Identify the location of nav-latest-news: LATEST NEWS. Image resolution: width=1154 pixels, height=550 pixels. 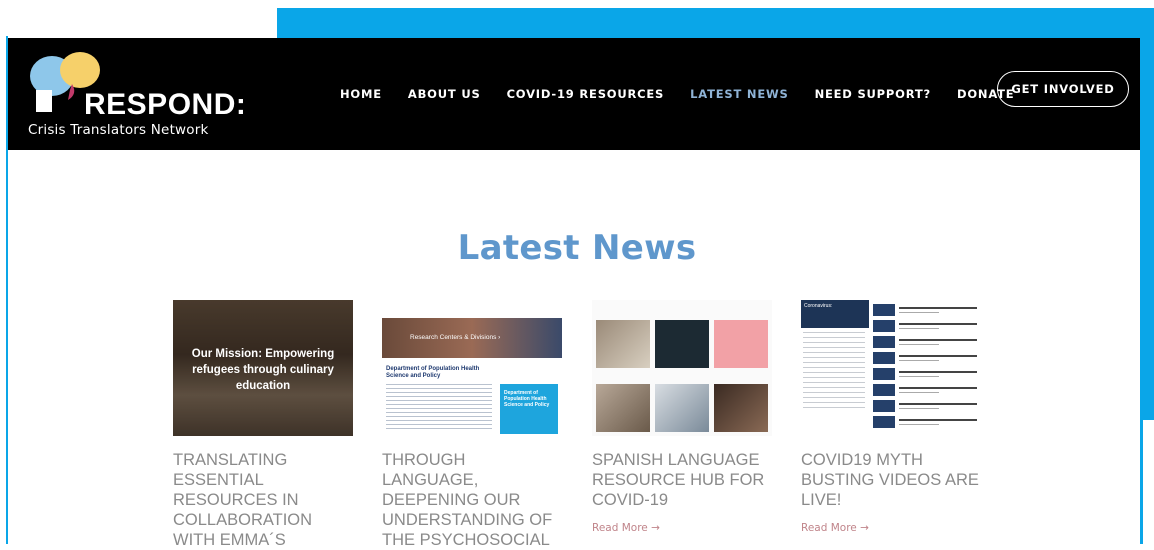
(739, 94).